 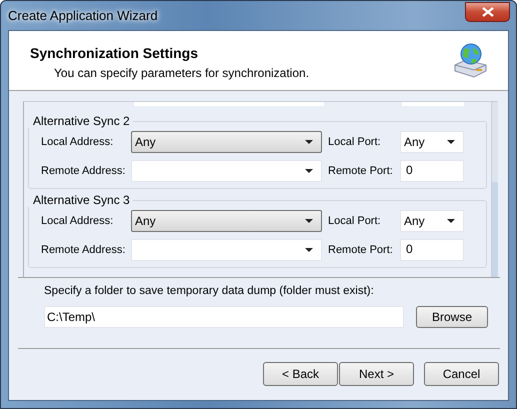 I want to click on wizard-button: < Back, so click(x=300, y=374).